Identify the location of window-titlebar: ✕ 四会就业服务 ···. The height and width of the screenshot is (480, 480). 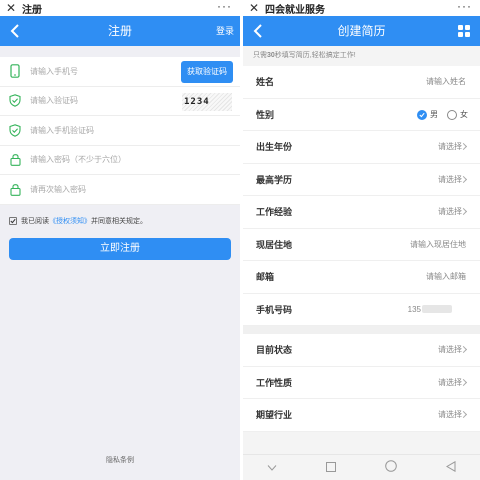
(361, 8).